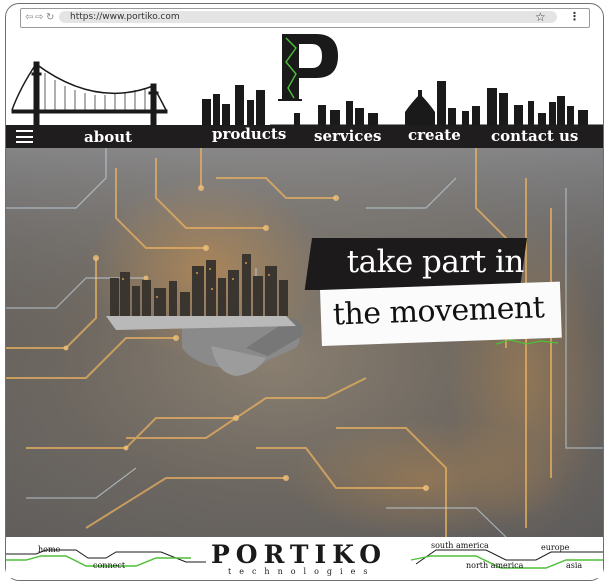 The height and width of the screenshot is (585, 609). What do you see at coordinates (460, 545) in the screenshot?
I see `footer-link-south-america: south america` at bounding box center [460, 545].